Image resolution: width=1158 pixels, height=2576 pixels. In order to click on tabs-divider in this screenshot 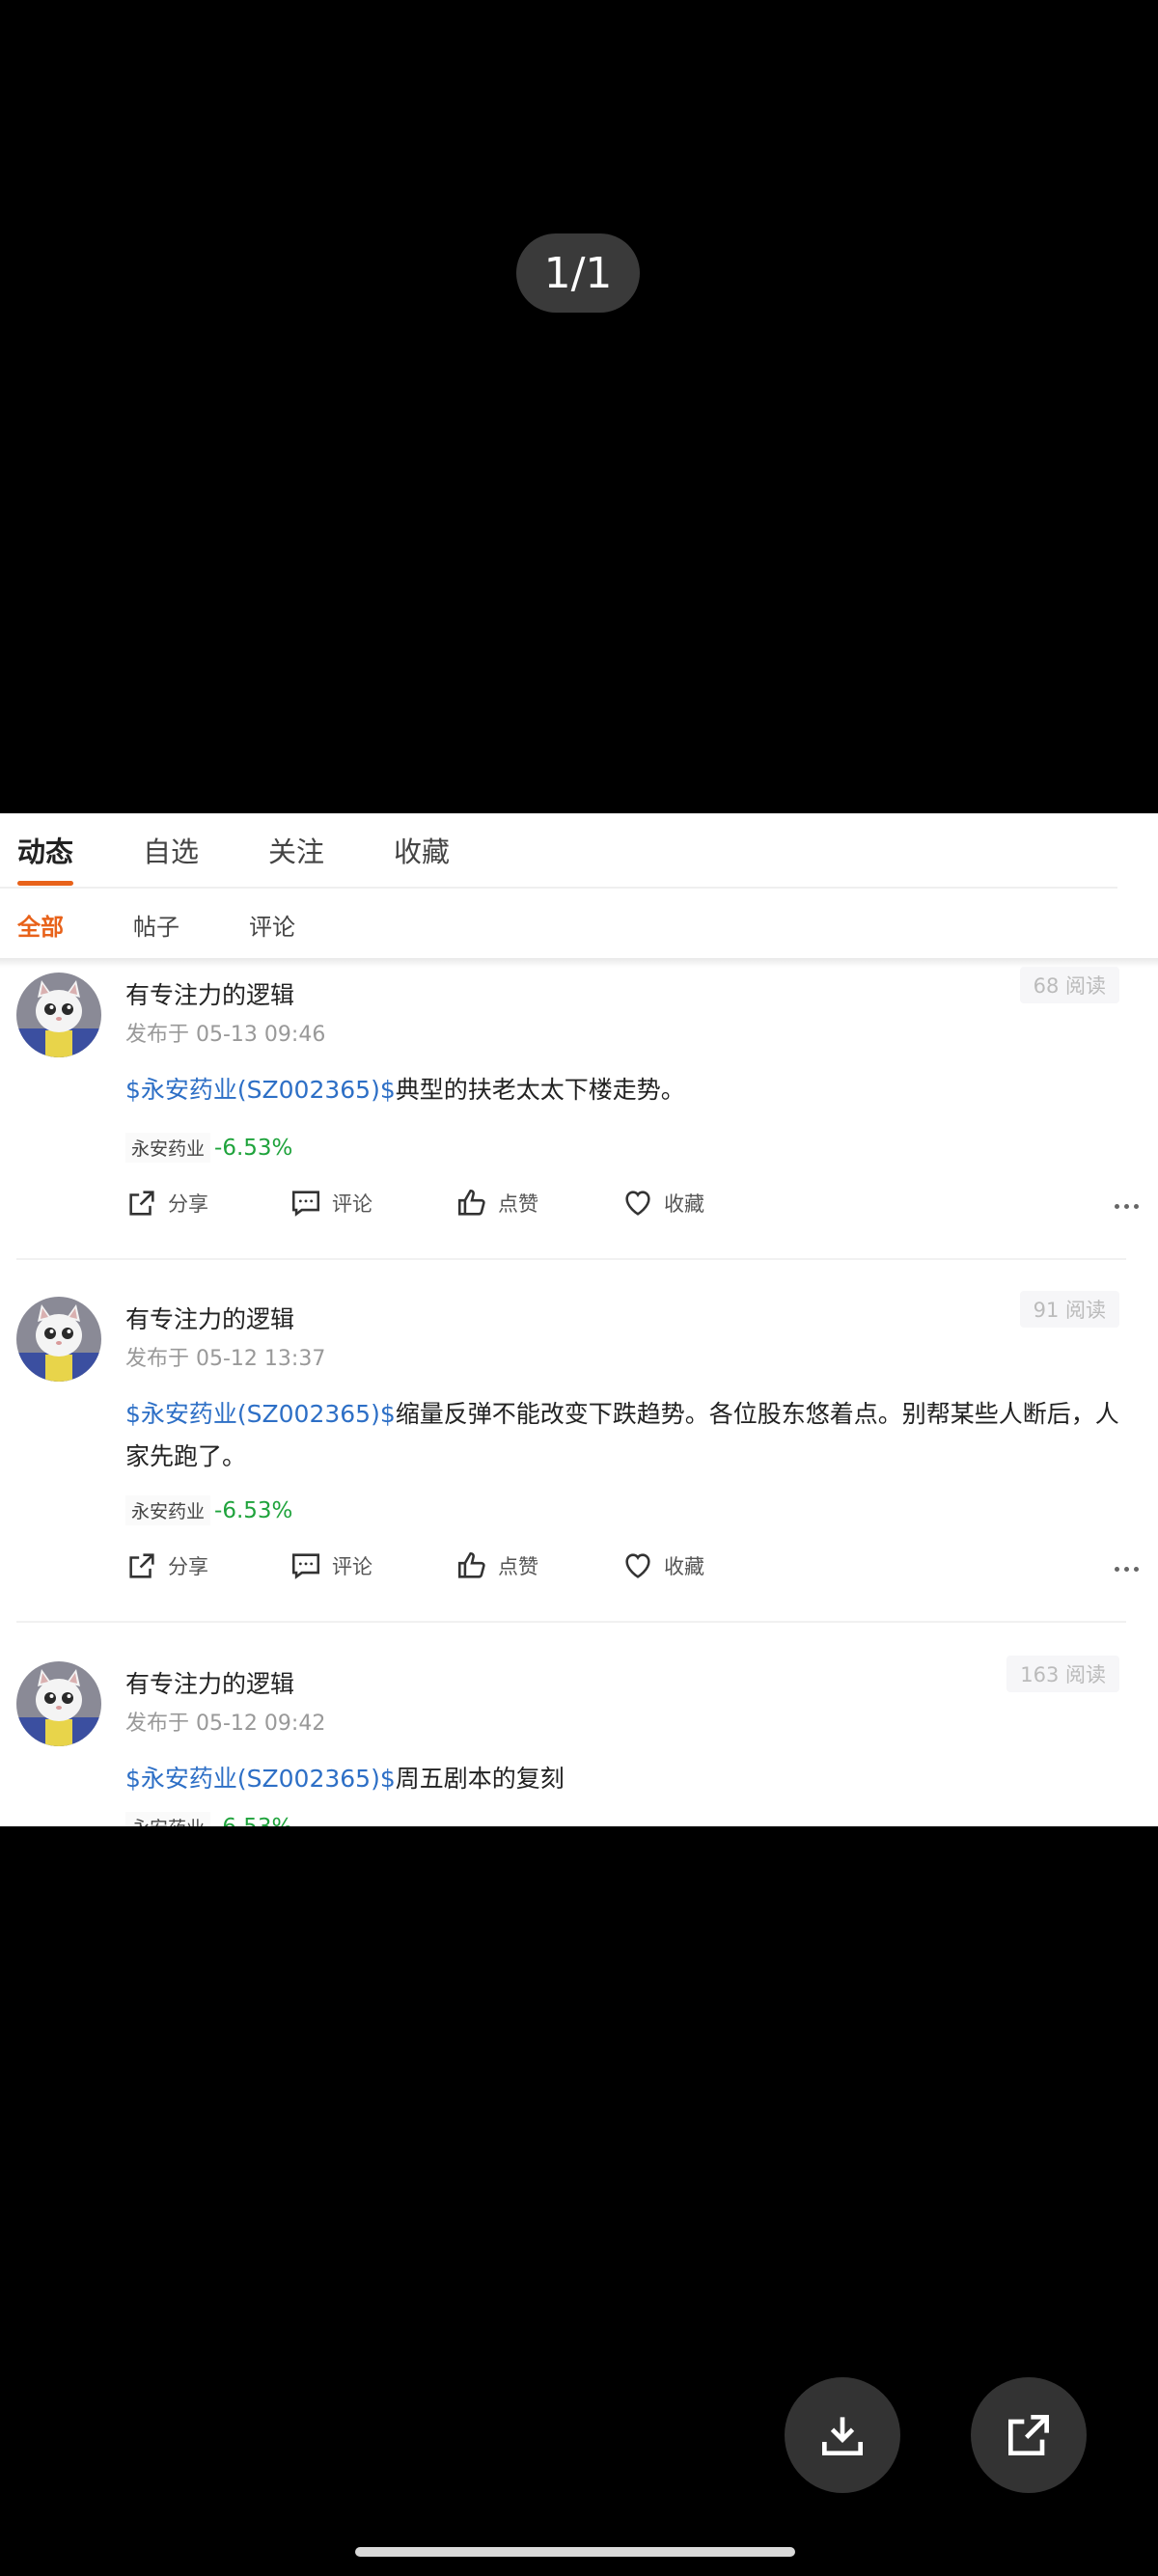, I will do `click(558, 888)`.